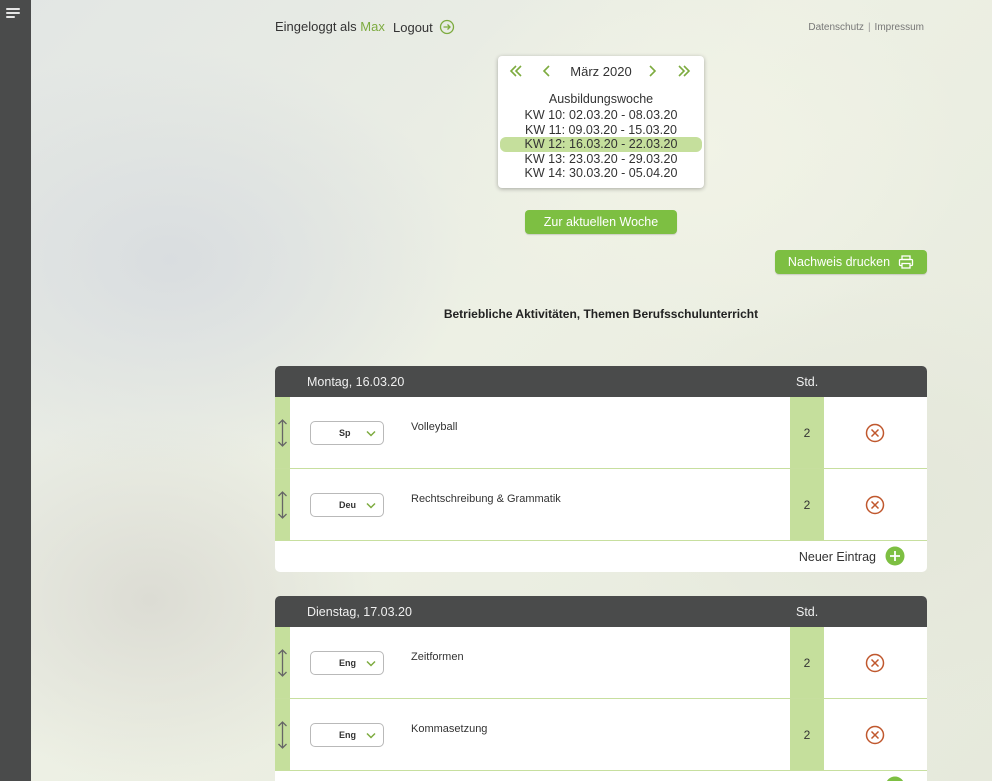  Describe the element at coordinates (601, 159) in the screenshot. I see `week-option: KW 13: 23.03.20 - 29.03.20` at that location.